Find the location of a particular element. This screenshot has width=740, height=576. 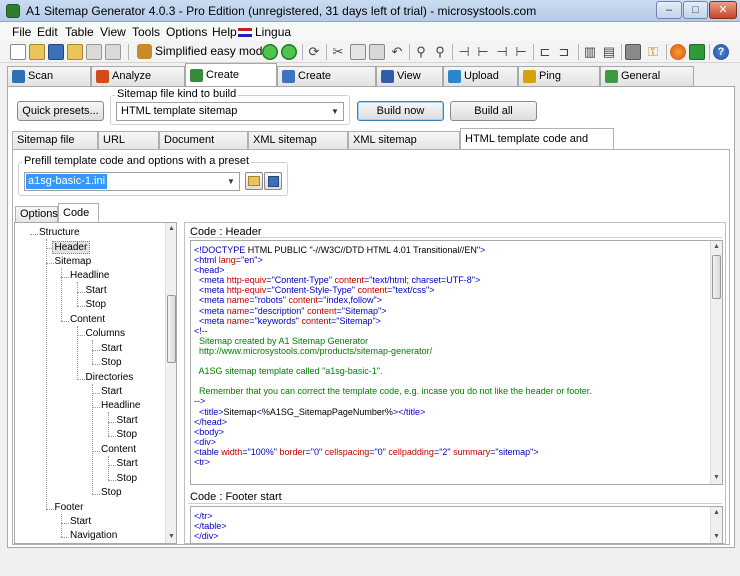

tree-node-footer: Footer is located at coordinates (69, 507).